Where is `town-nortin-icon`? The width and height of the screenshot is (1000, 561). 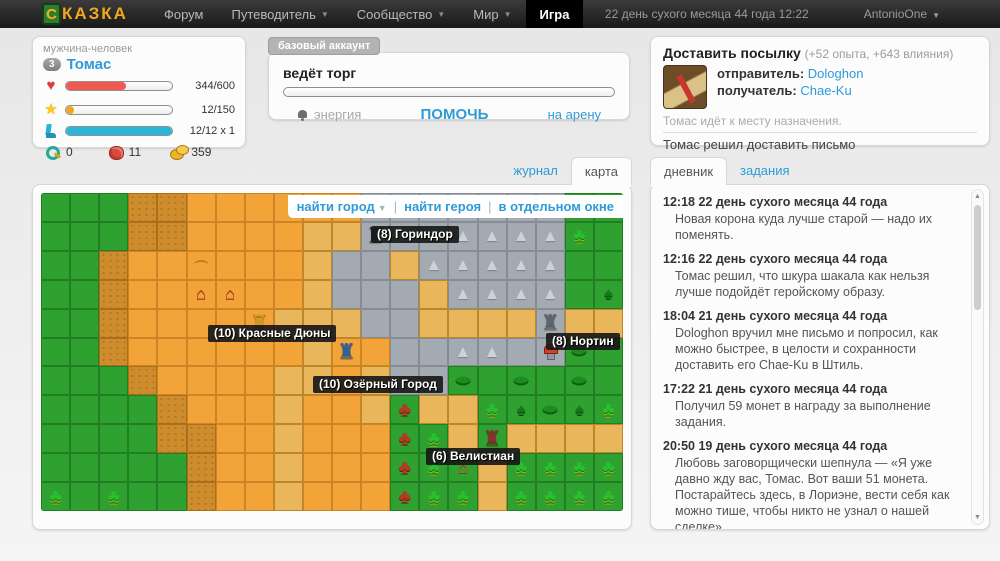
town-nortin-icon is located at coordinates (550, 323).